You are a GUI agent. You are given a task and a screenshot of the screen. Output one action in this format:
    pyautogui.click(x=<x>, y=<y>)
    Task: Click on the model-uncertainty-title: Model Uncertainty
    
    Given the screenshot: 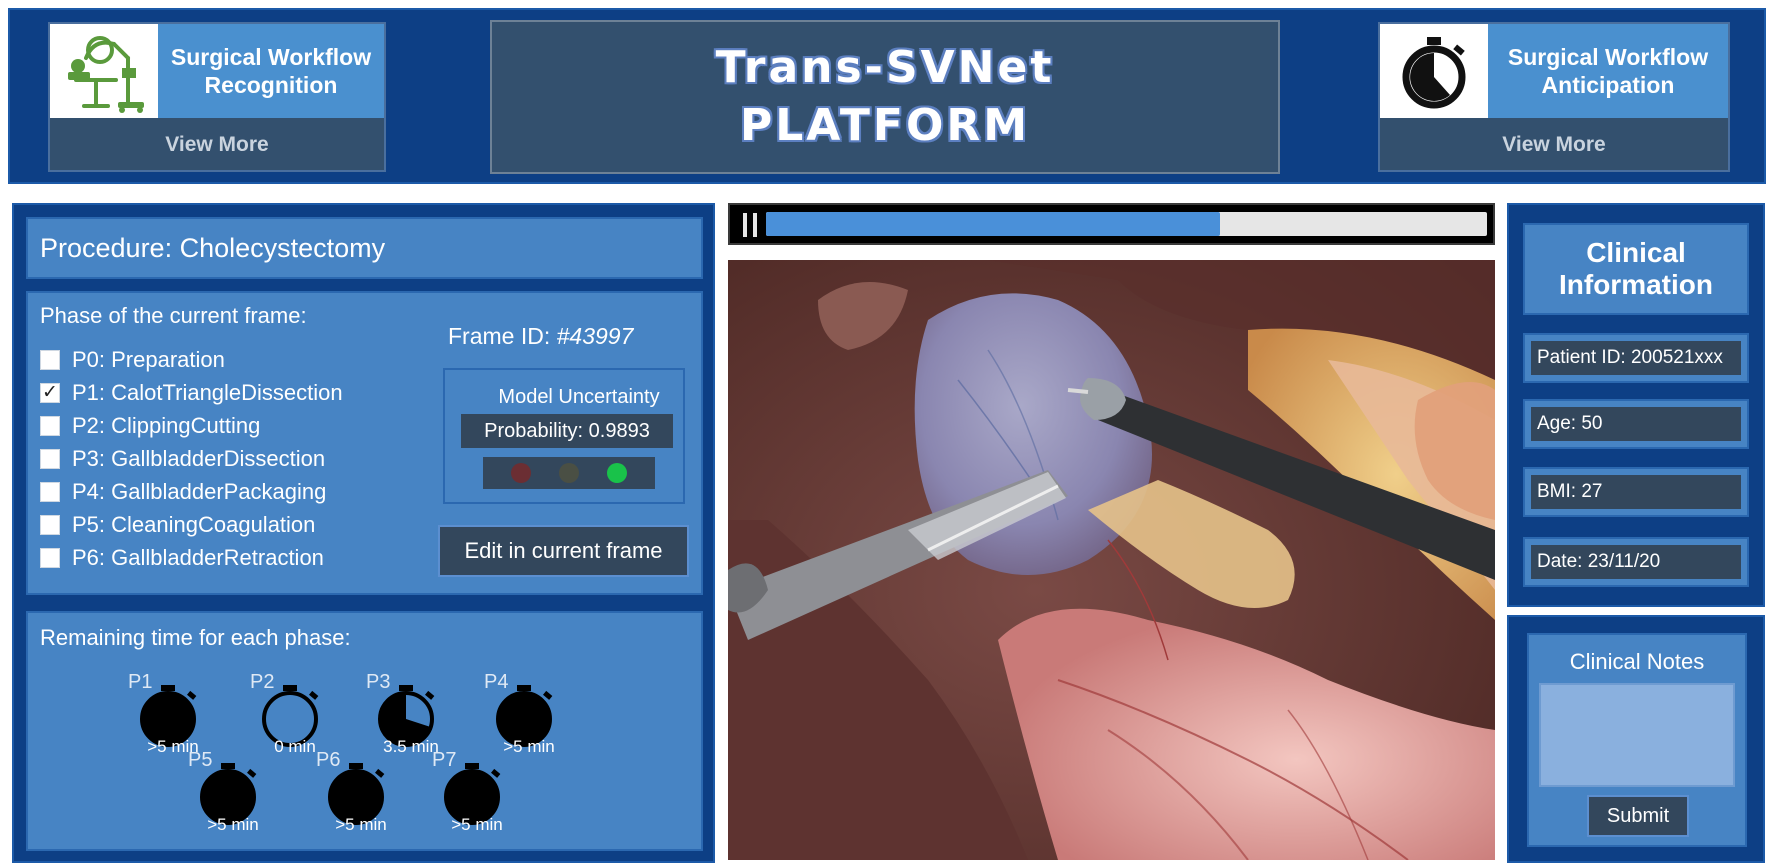 What is the action you would take?
    pyautogui.click(x=579, y=397)
    